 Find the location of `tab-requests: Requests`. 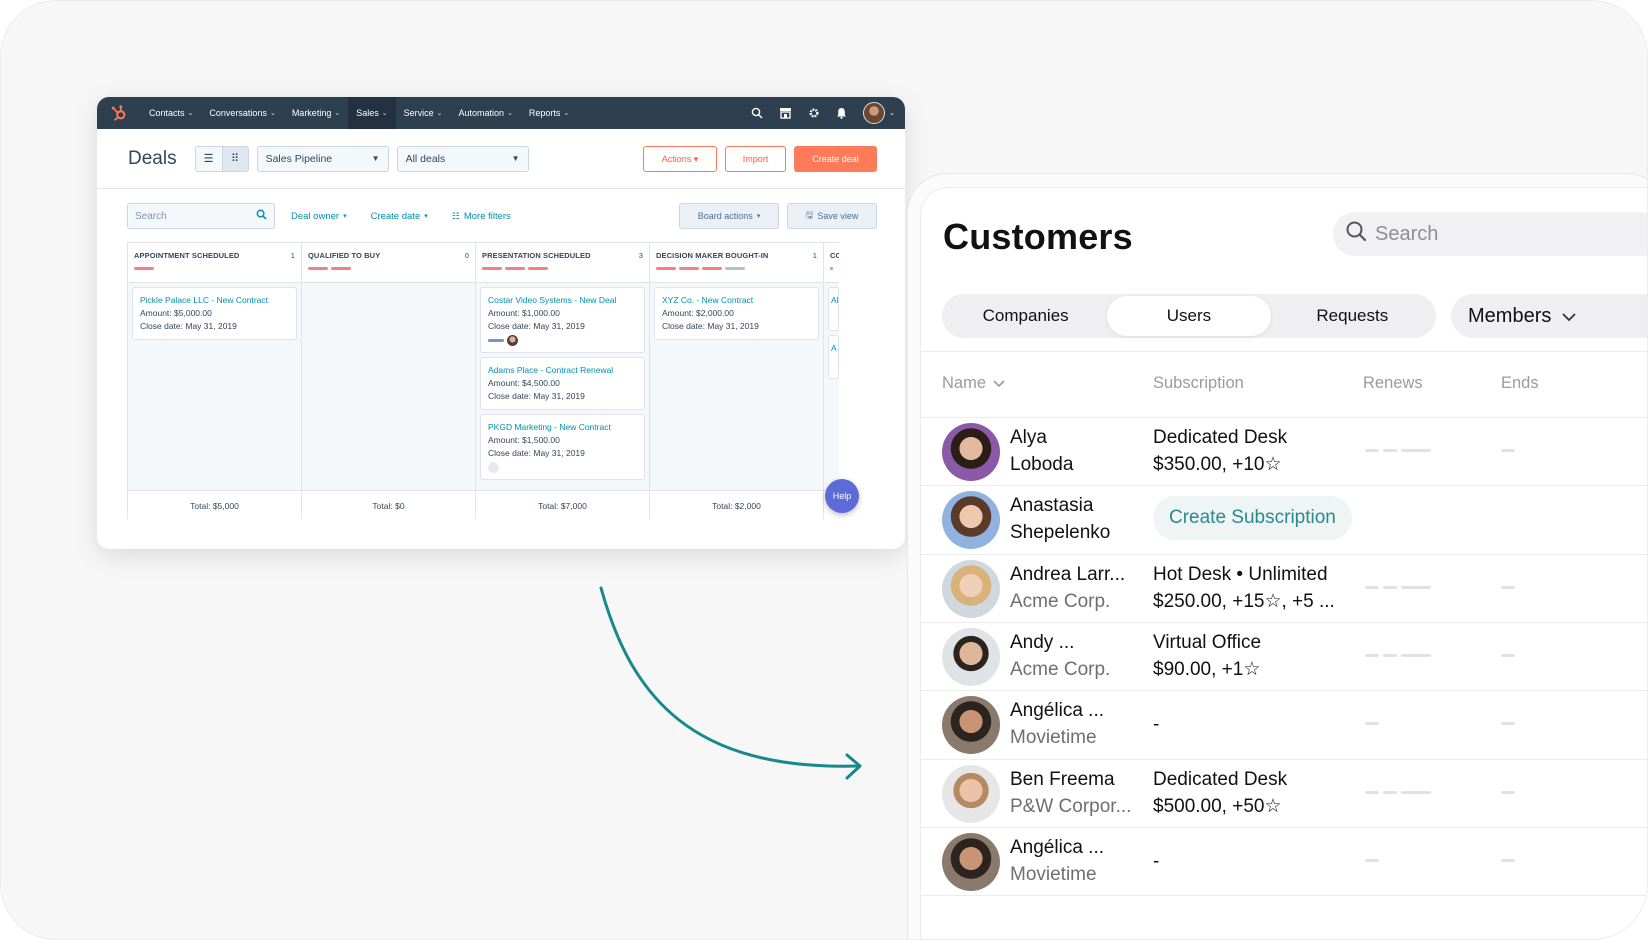

tab-requests: Requests is located at coordinates (1352, 316).